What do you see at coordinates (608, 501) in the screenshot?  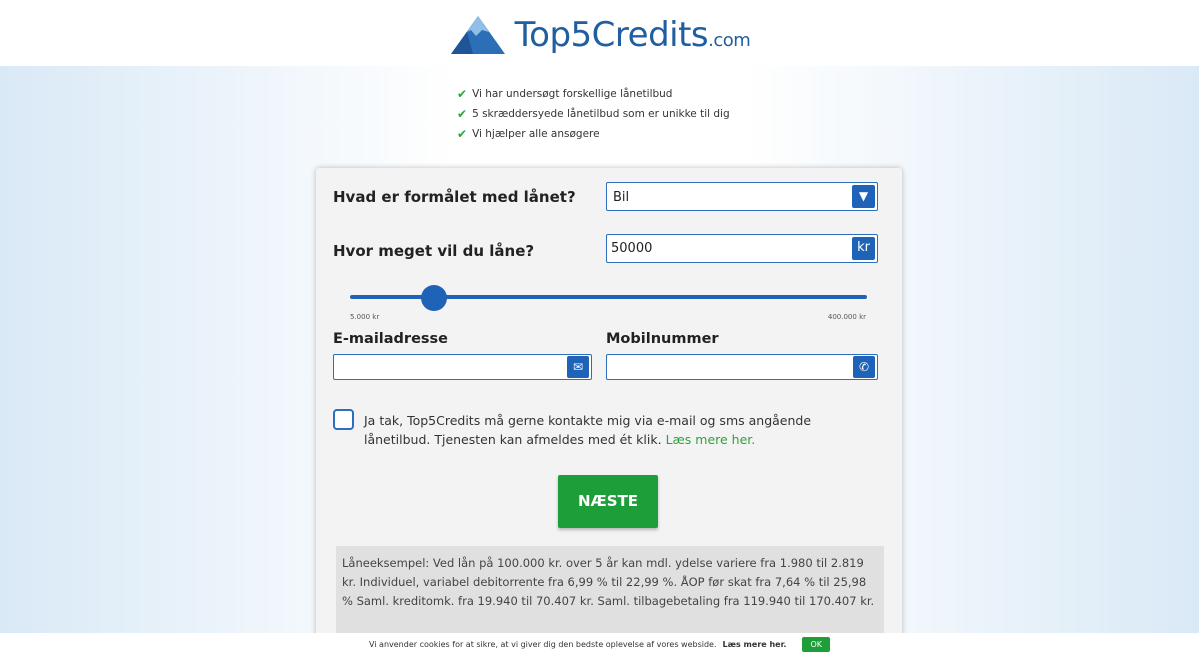 I see `next-button: NÆSTE` at bounding box center [608, 501].